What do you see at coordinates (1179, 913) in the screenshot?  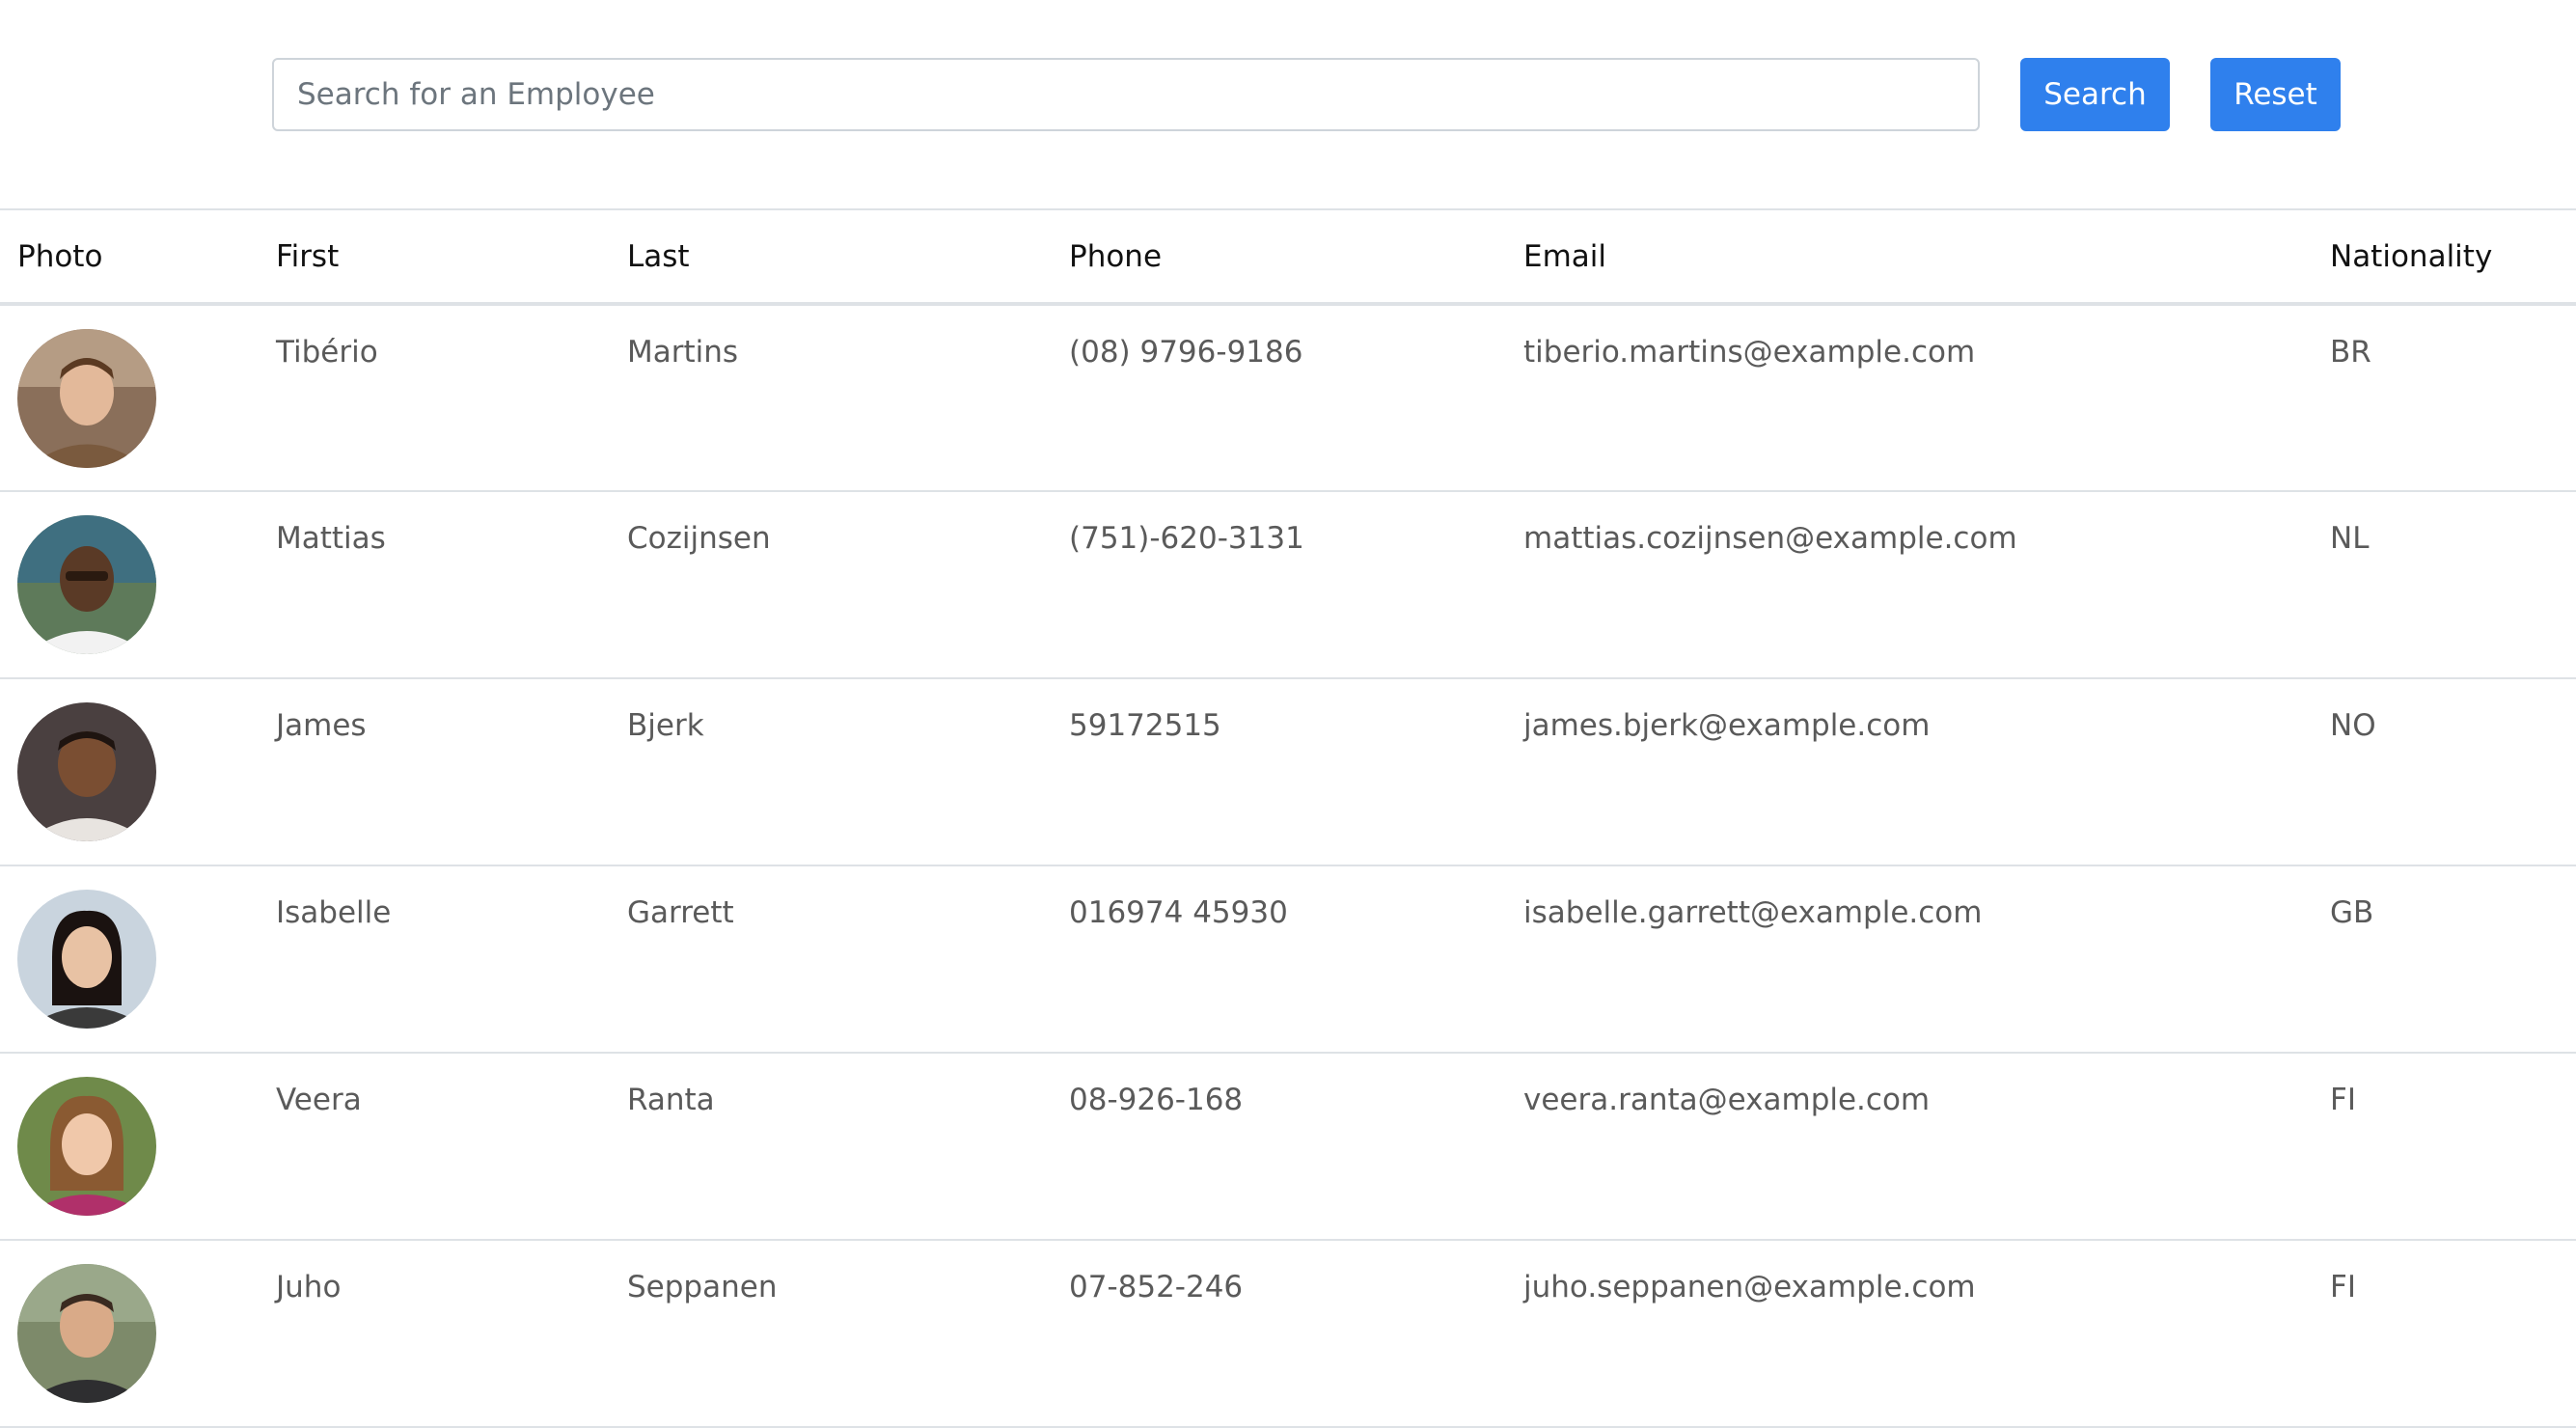 I see `phone-cell: 016974 45930` at bounding box center [1179, 913].